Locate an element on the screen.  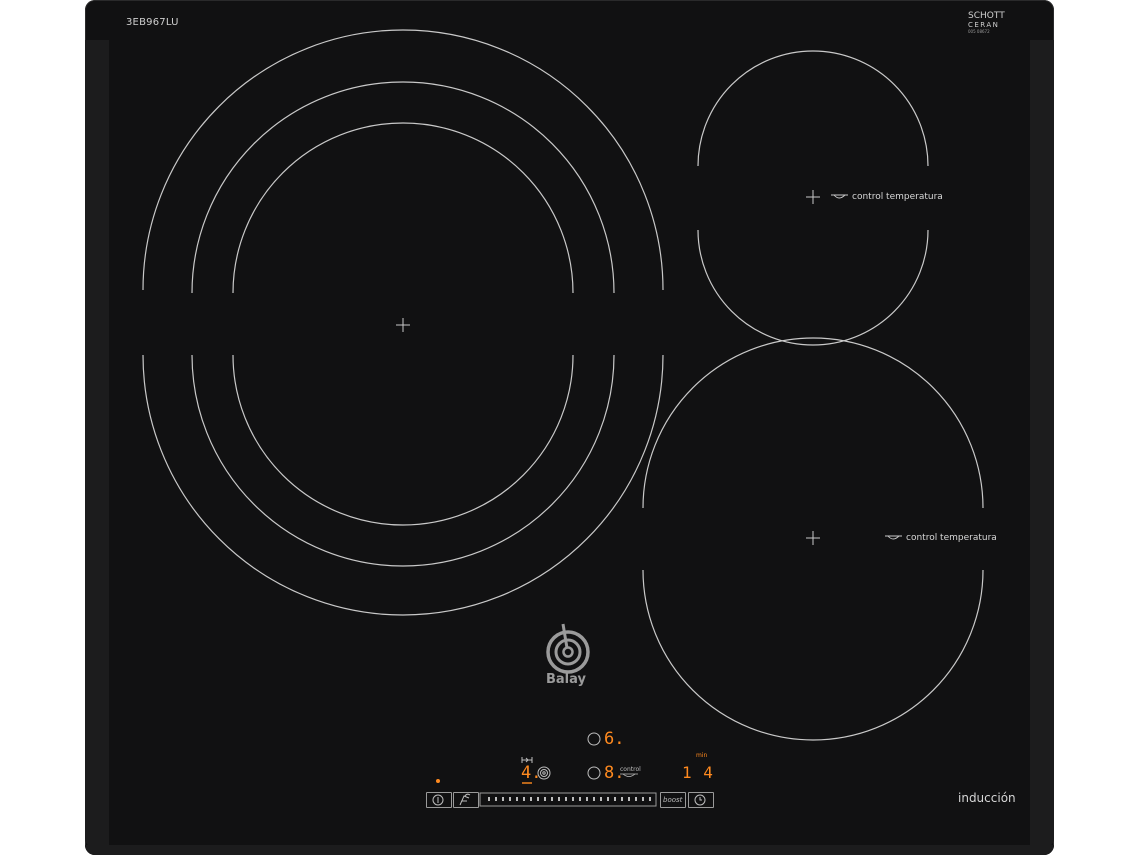
boost-button: boost is located at coordinates (673, 800).